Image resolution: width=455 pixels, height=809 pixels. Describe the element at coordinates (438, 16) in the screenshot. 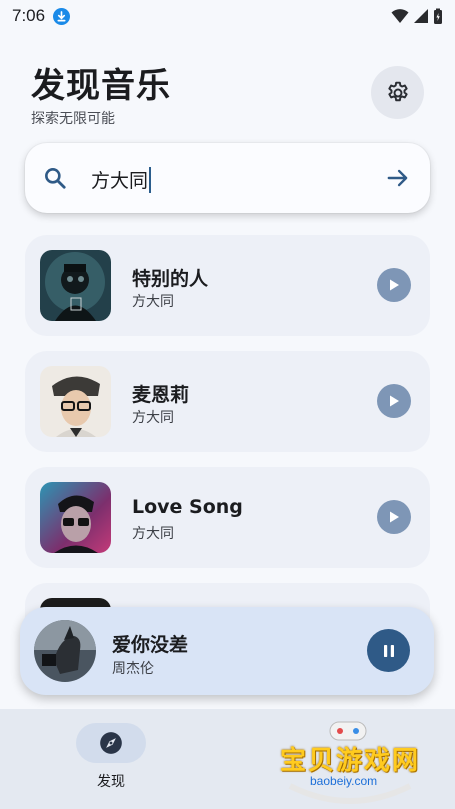

I see `battery-icon` at that location.